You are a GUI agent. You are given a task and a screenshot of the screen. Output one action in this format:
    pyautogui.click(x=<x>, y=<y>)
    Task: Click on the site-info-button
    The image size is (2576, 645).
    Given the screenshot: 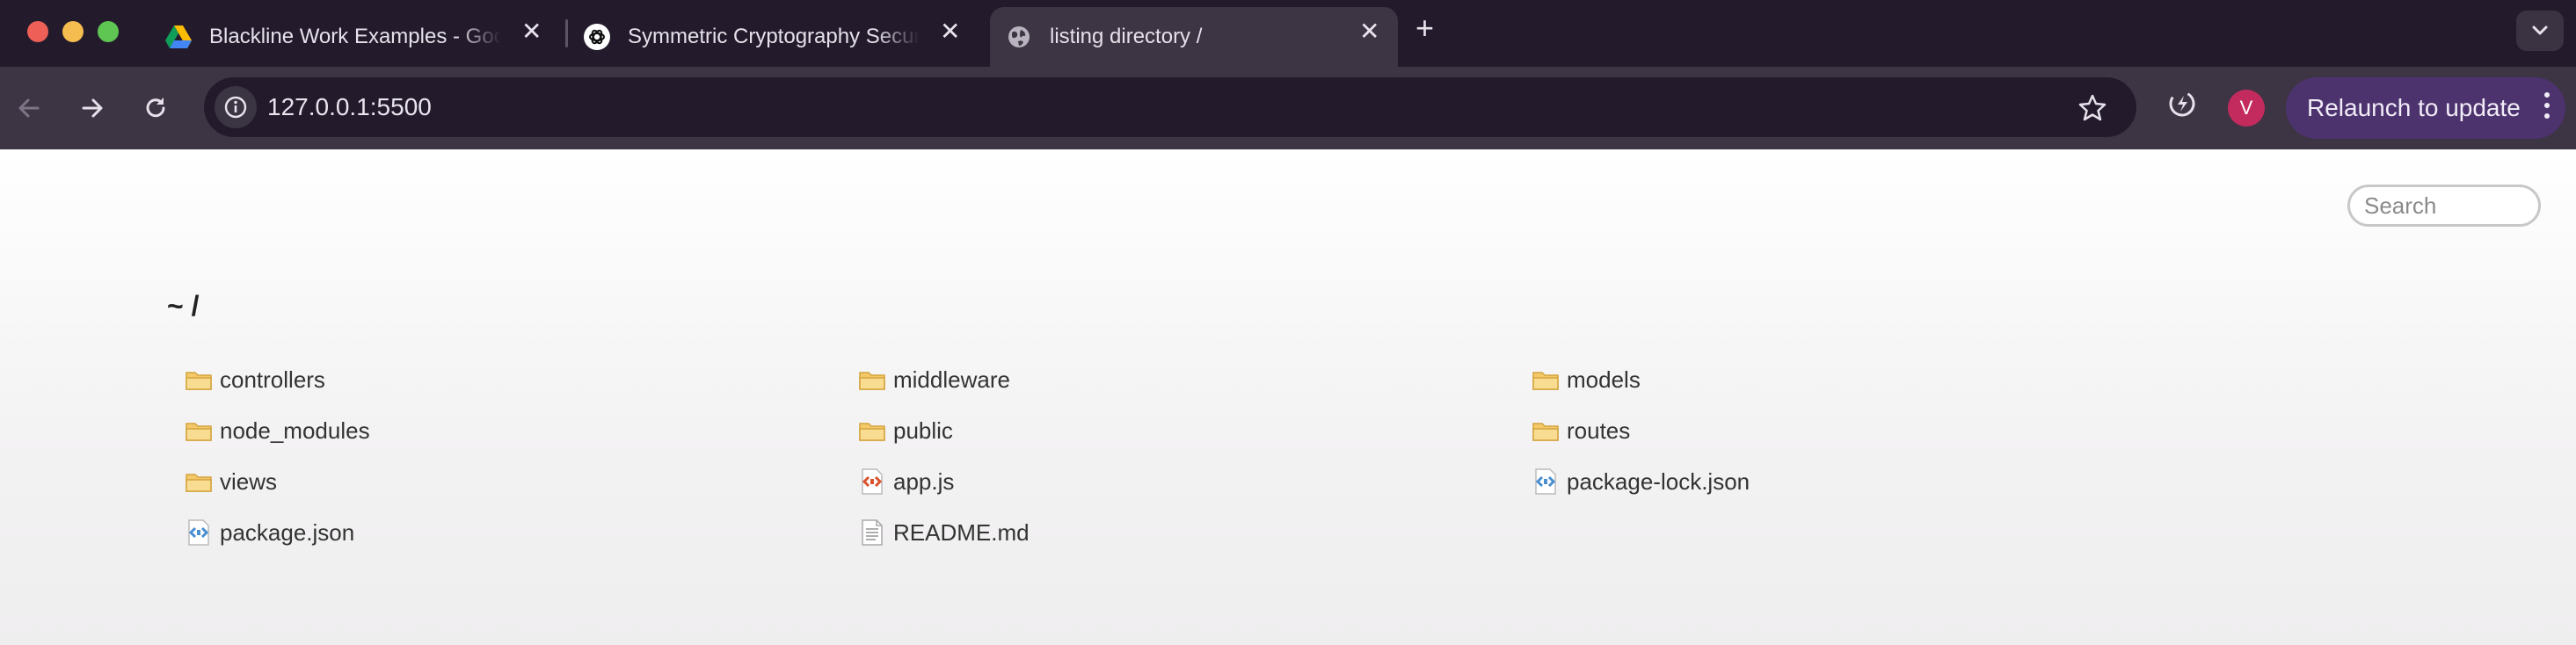 What is the action you would take?
    pyautogui.click(x=236, y=107)
    